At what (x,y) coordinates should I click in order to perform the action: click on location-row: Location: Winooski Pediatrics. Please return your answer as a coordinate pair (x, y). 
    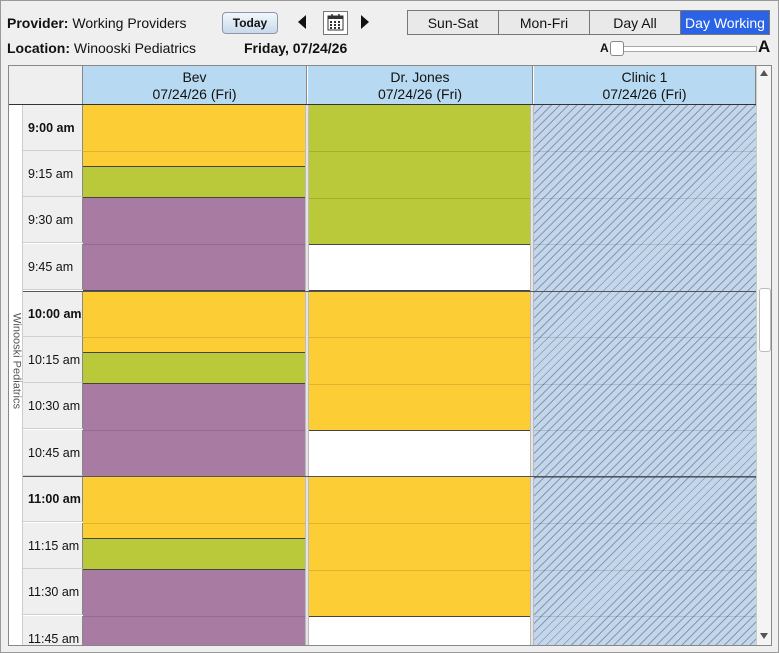
    Looking at the image, I should click on (101, 48).